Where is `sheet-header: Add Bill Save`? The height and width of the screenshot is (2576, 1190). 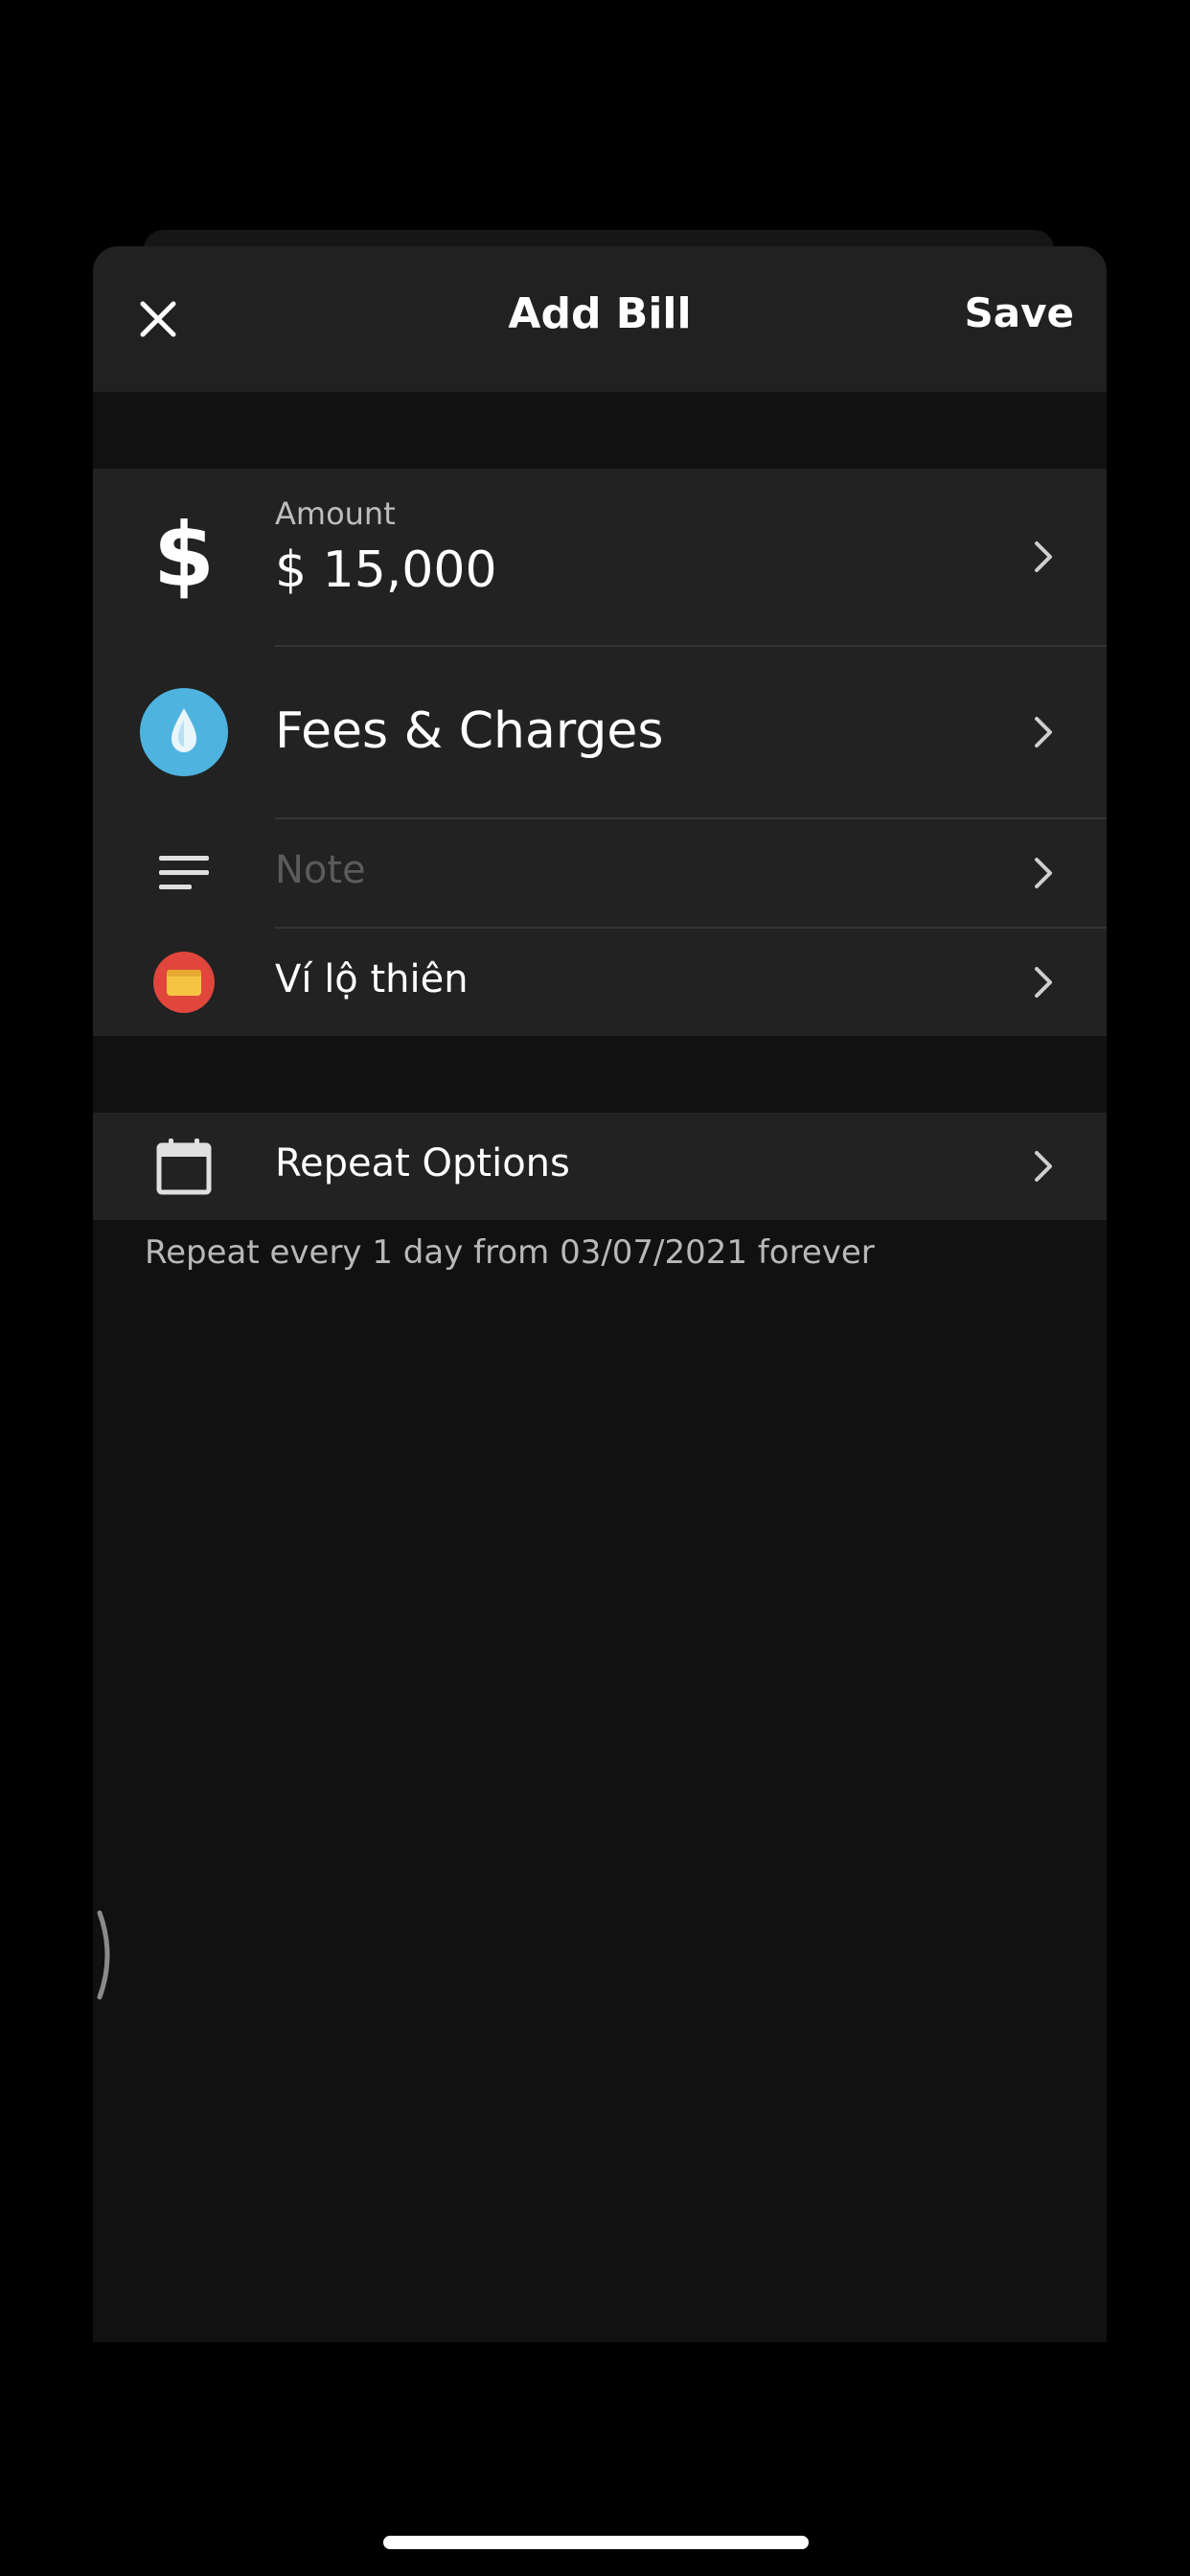
sheet-header: Add Bill Save is located at coordinates (600, 319).